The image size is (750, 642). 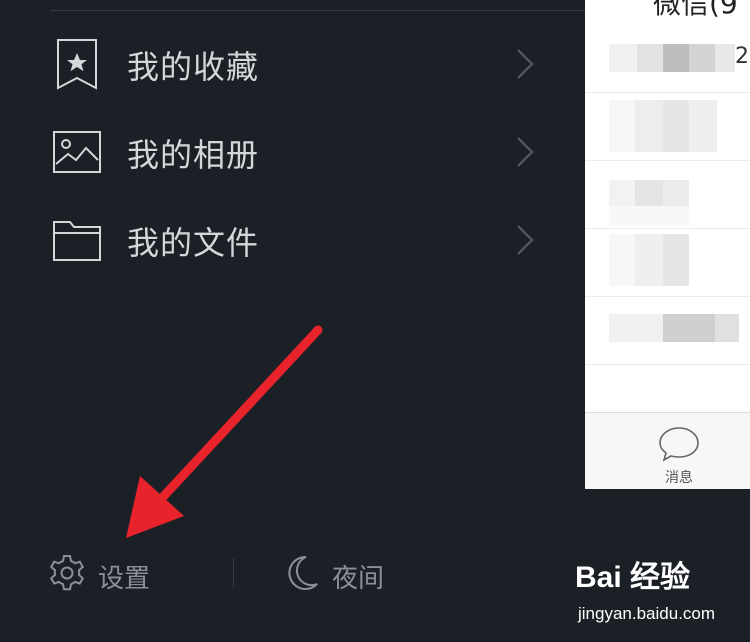 I want to click on chat-bubble-icon, so click(x=679, y=444).